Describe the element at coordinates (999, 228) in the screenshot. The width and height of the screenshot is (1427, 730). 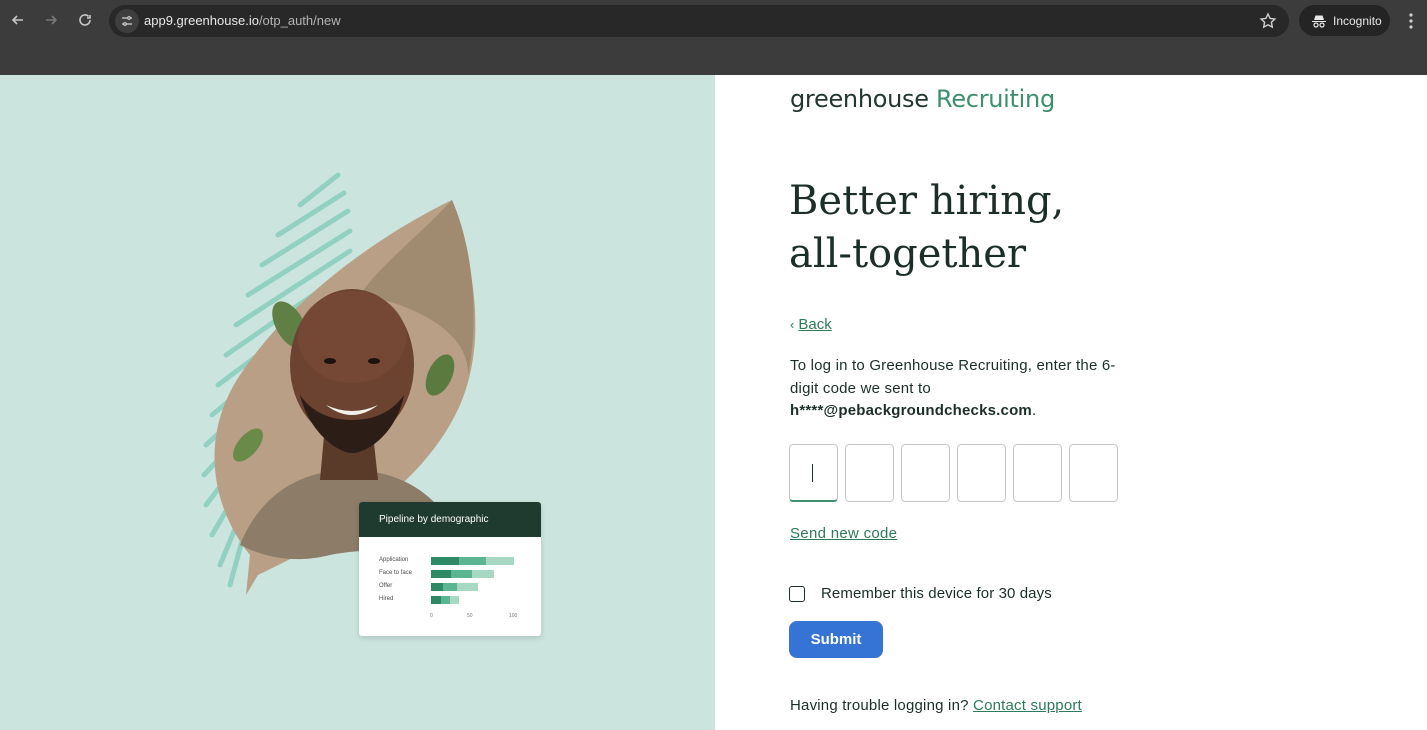
I see `page-headline: Better hiring, all-together` at that location.